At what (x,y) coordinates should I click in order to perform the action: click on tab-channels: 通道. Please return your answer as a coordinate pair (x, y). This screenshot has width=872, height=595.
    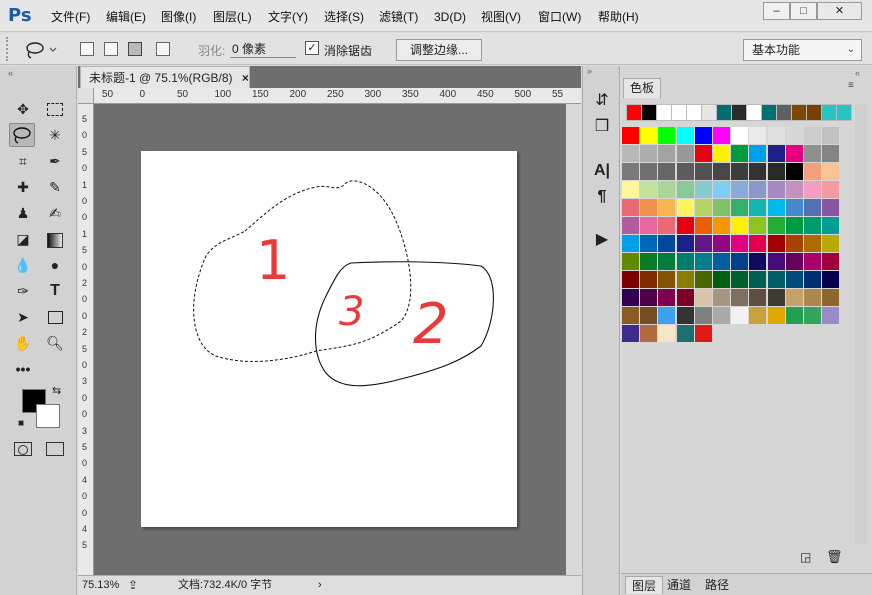
    Looking at the image, I should click on (679, 585).